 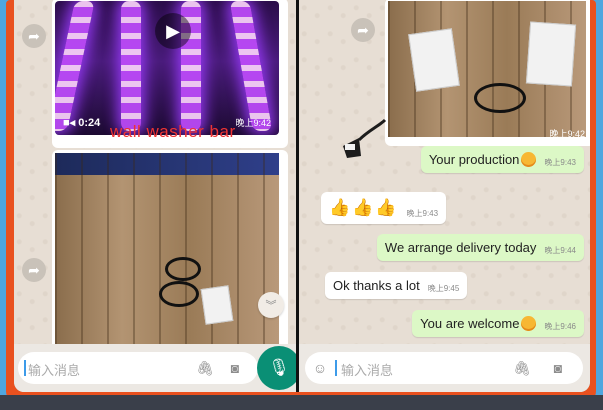 What do you see at coordinates (376, 285) in the screenshot?
I see `message-text: Ok thanks a lot` at bounding box center [376, 285].